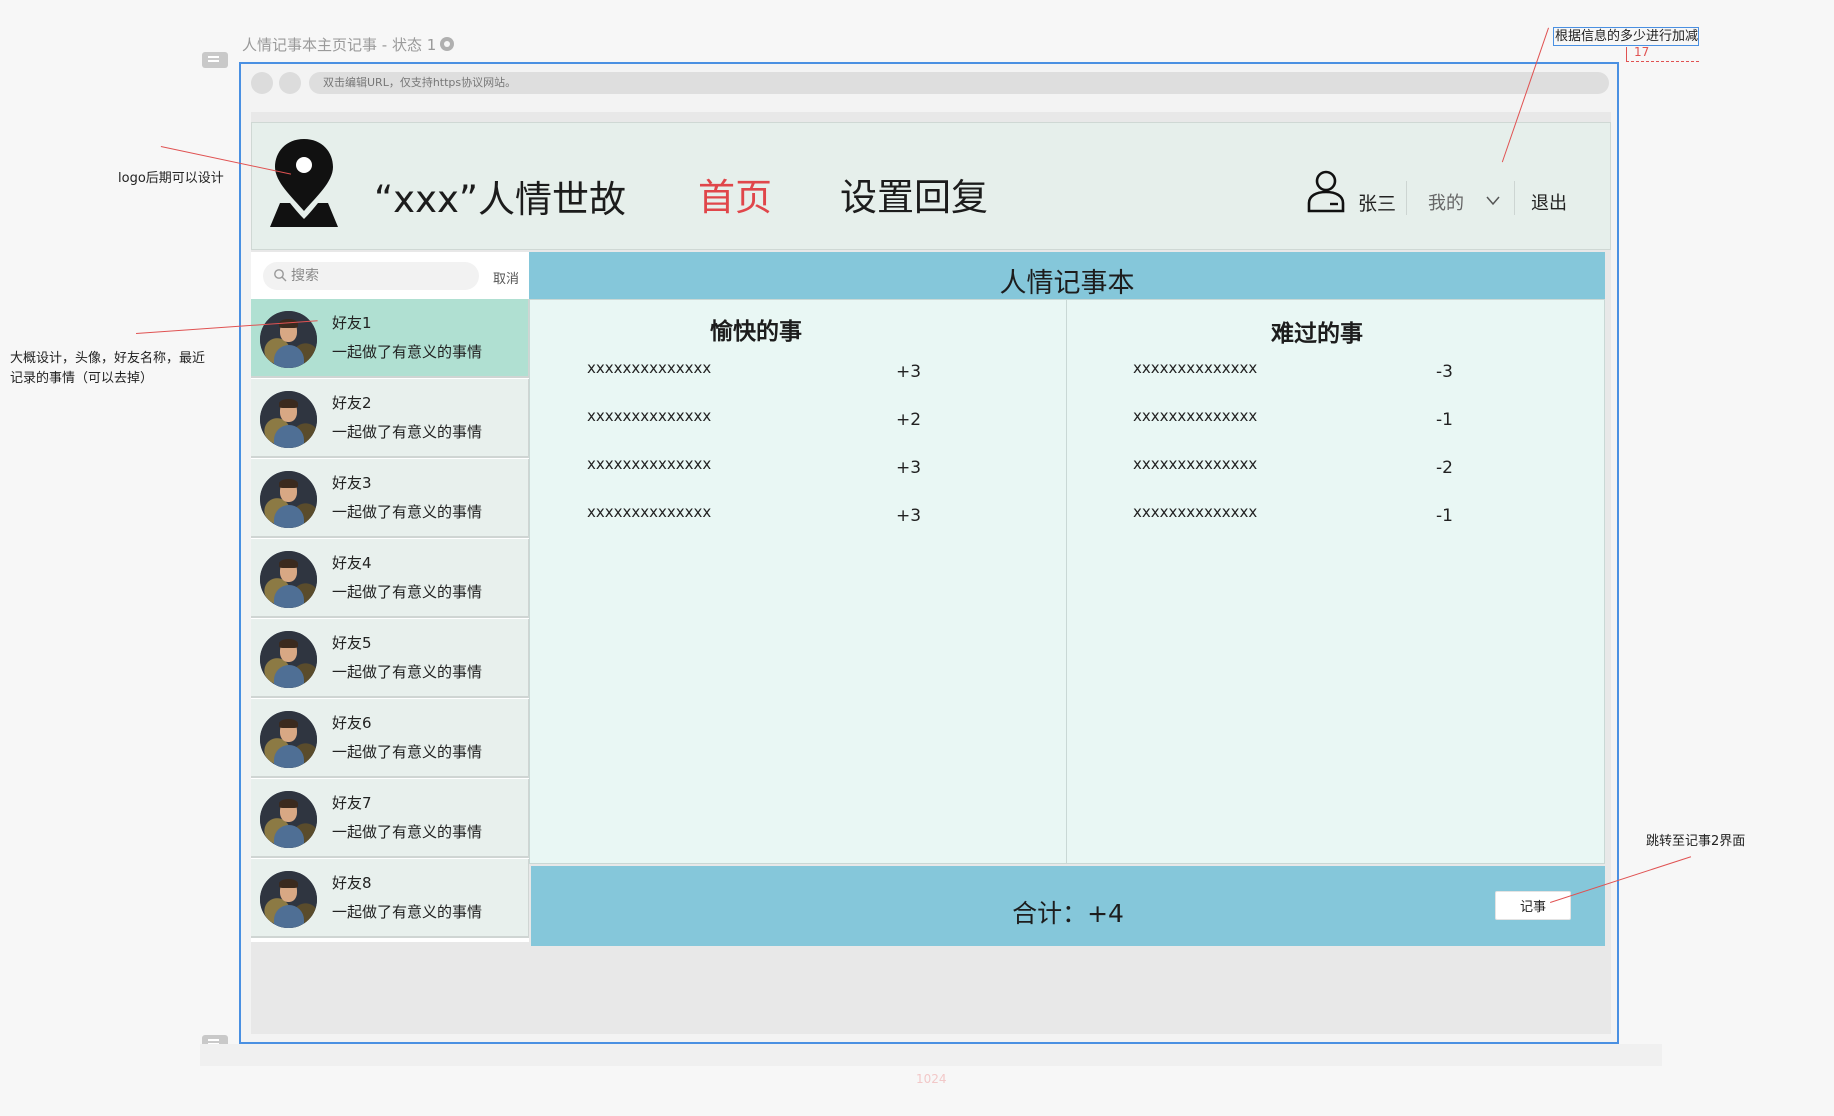  Describe the element at coordinates (352, 403) in the screenshot. I see `friend-name: 好友2` at that location.